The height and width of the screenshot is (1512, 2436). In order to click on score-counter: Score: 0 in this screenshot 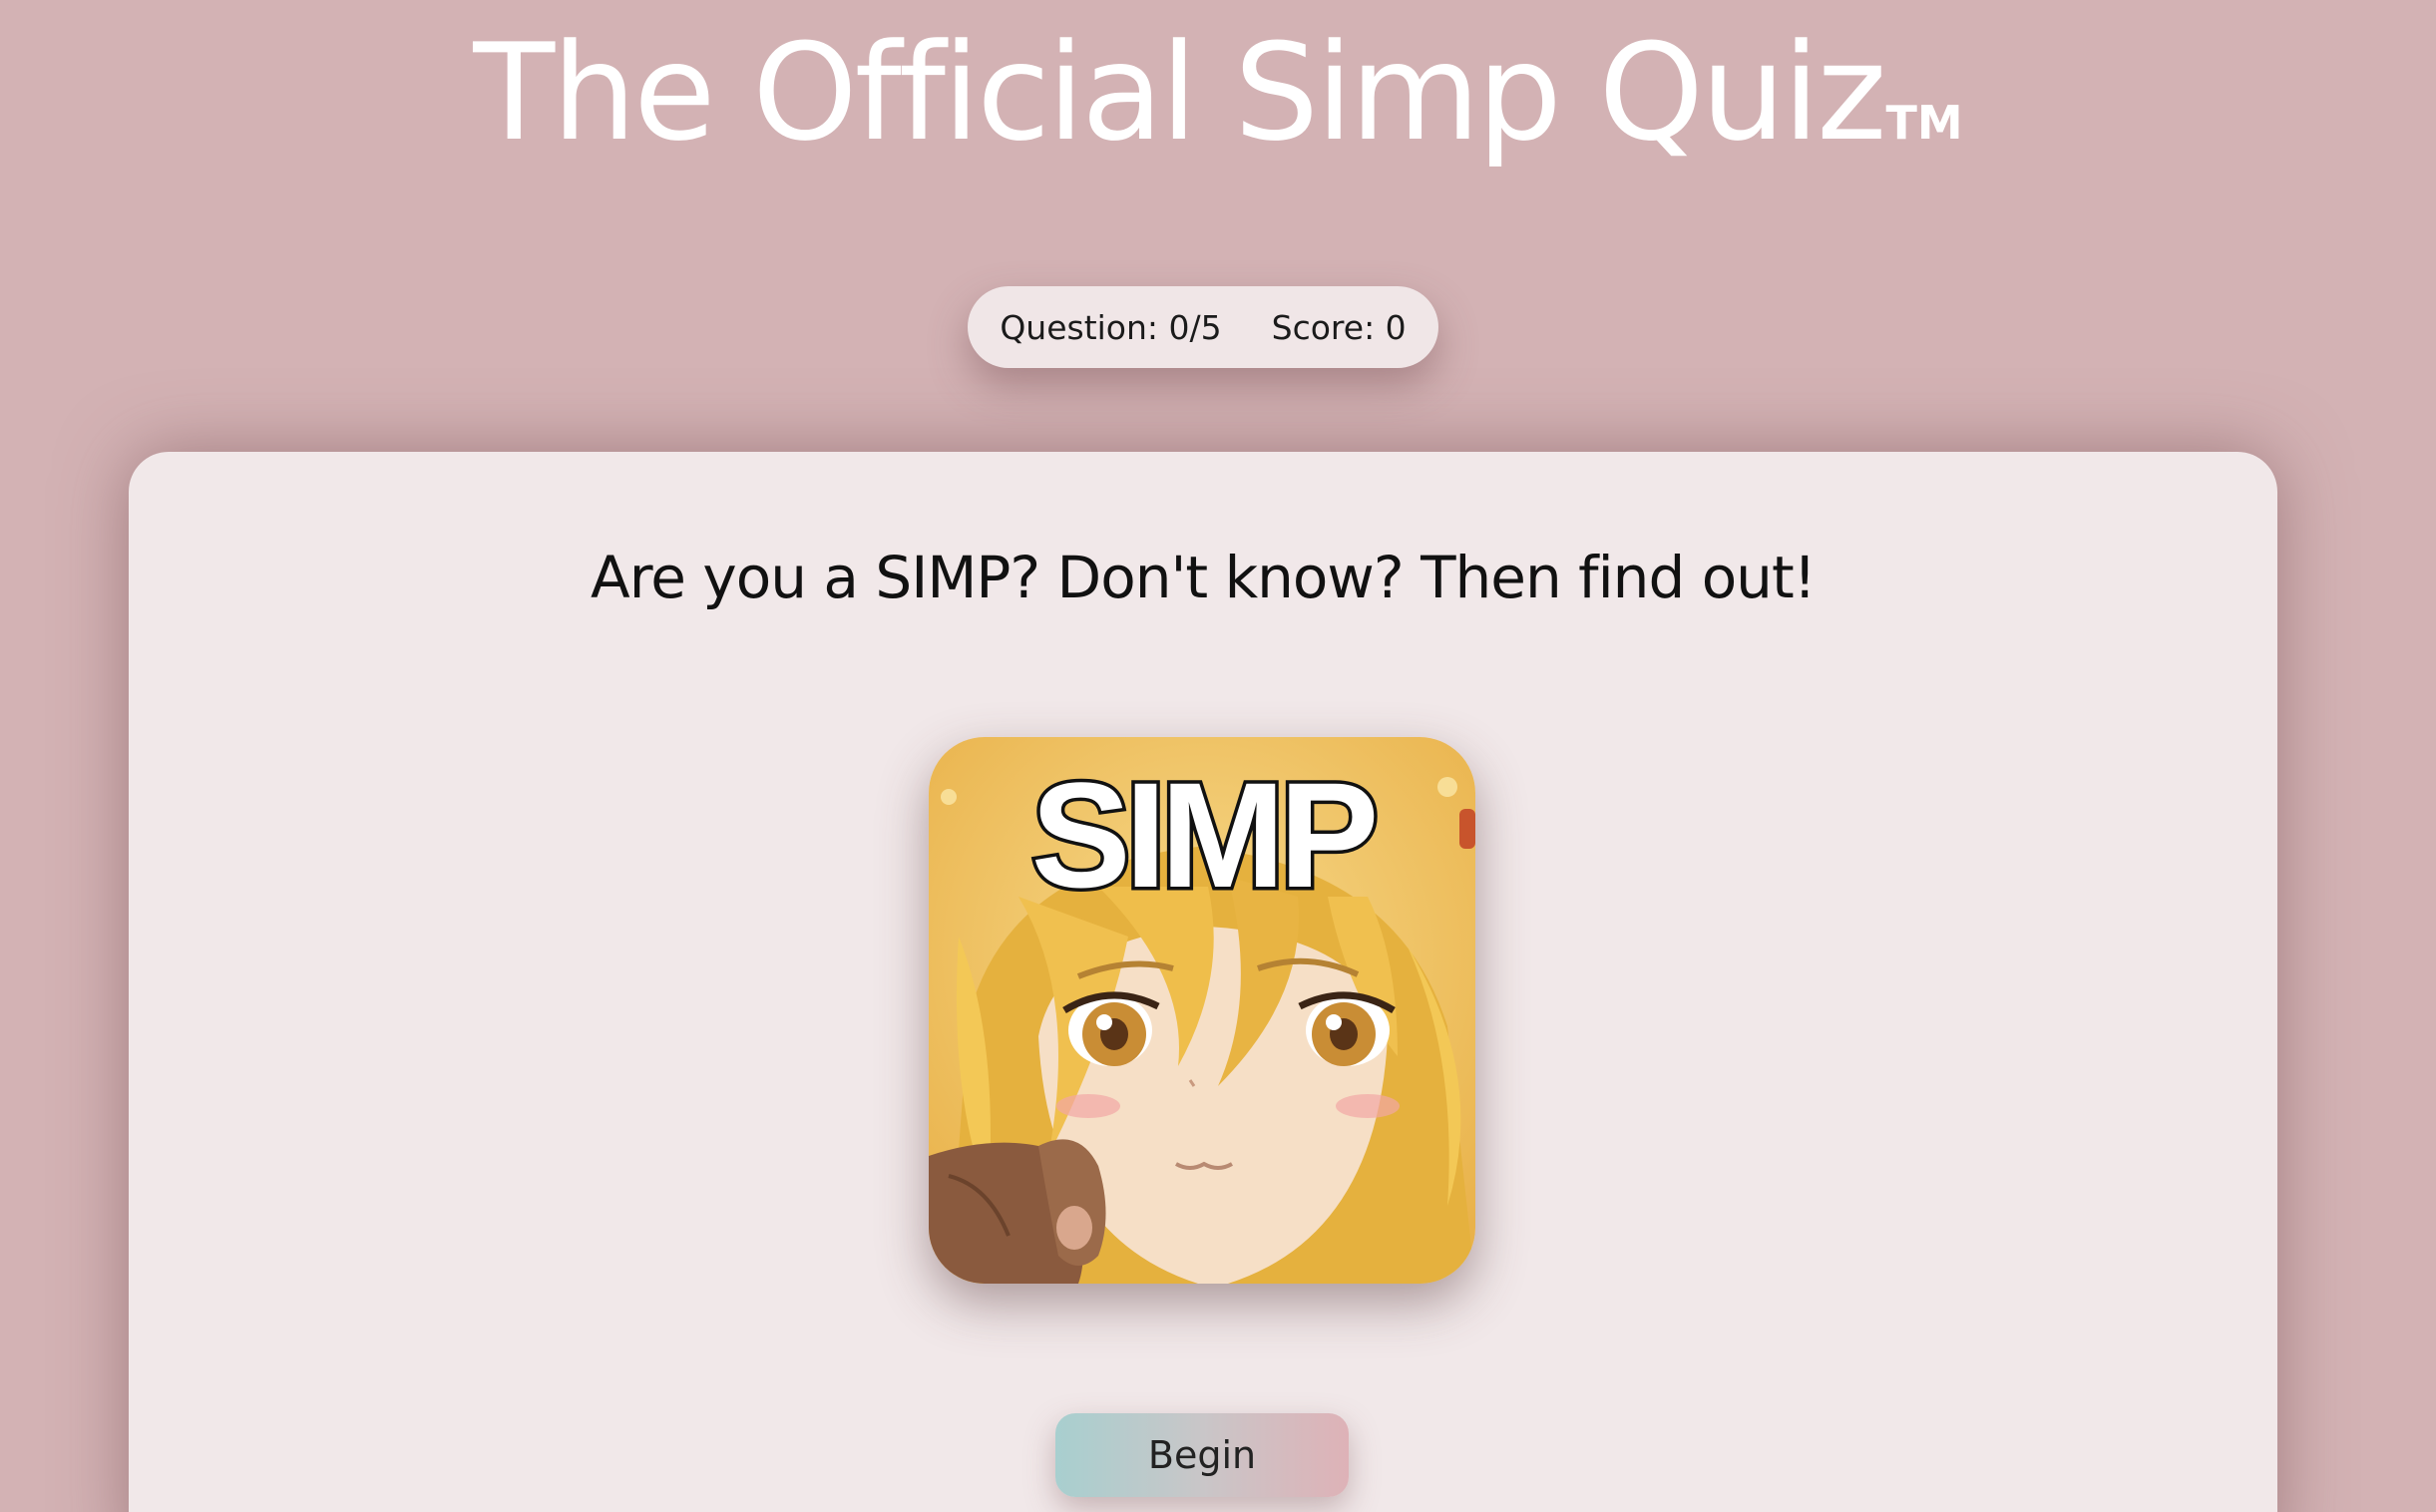, I will do `click(1339, 327)`.